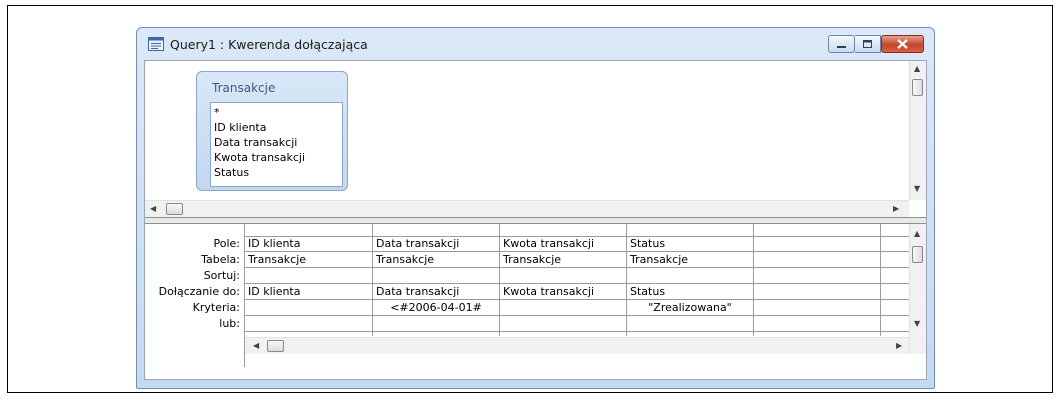  Describe the element at coordinates (199, 291) in the screenshot. I see `row-label-dolaczanie: Dołączanie do:` at that location.